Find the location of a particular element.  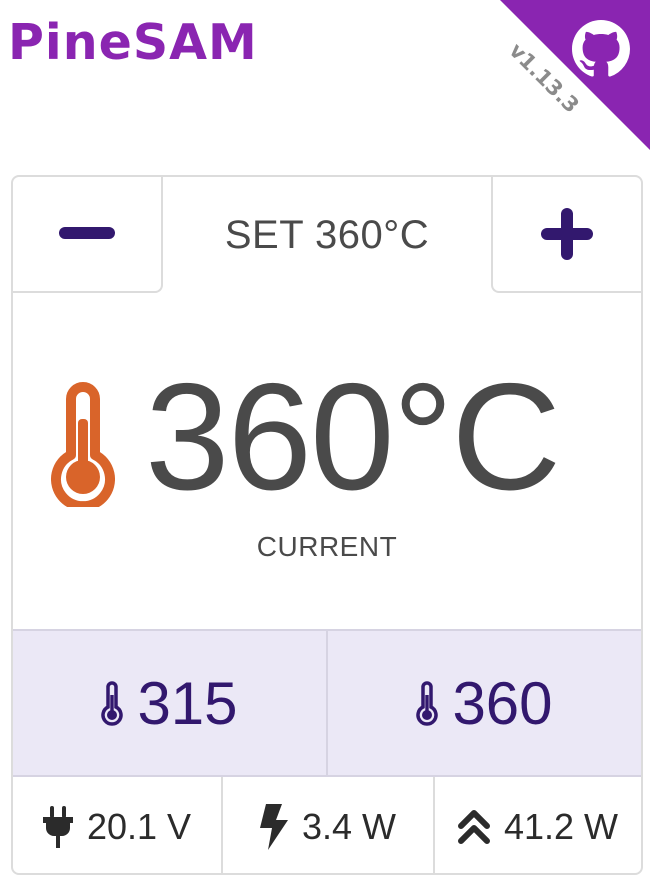

plus-icon is located at coordinates (567, 234).